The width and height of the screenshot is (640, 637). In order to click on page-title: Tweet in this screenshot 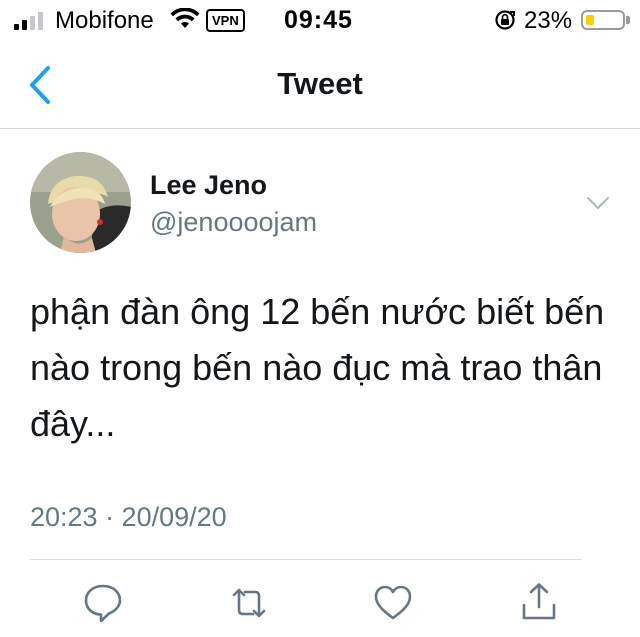, I will do `click(320, 83)`.